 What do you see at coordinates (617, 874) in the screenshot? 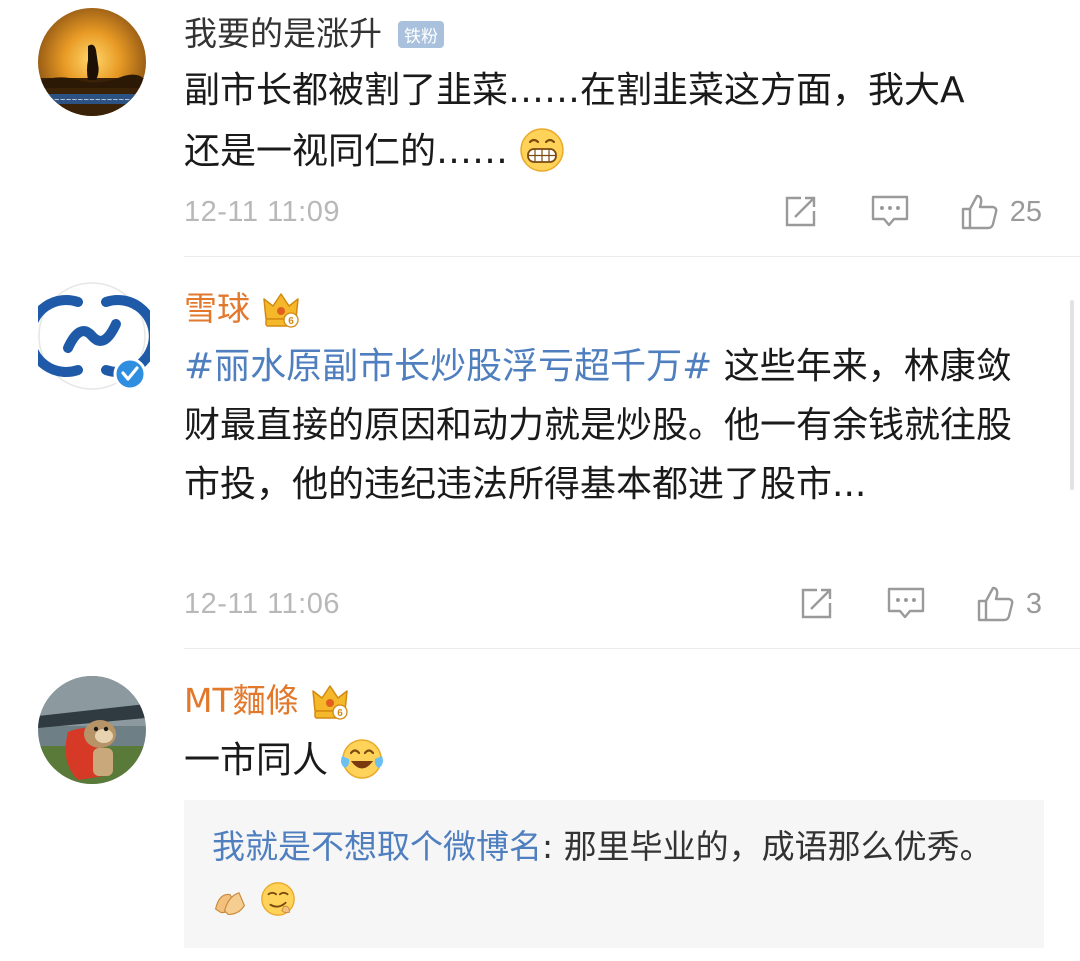
I see `reply-text: 我就是不想取个微博名: 那里毕业的，成语那么优秀。` at bounding box center [617, 874].